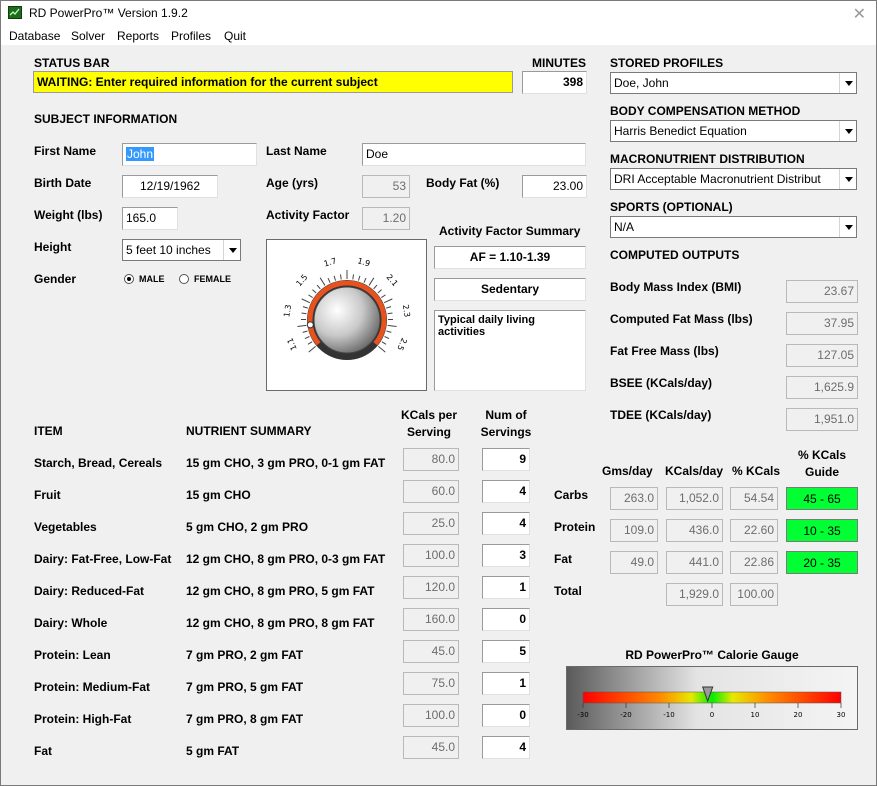 The width and height of the screenshot is (877, 786). What do you see at coordinates (661, 383) in the screenshot?
I see `bsee-label: BSEE (KCals/day)` at bounding box center [661, 383].